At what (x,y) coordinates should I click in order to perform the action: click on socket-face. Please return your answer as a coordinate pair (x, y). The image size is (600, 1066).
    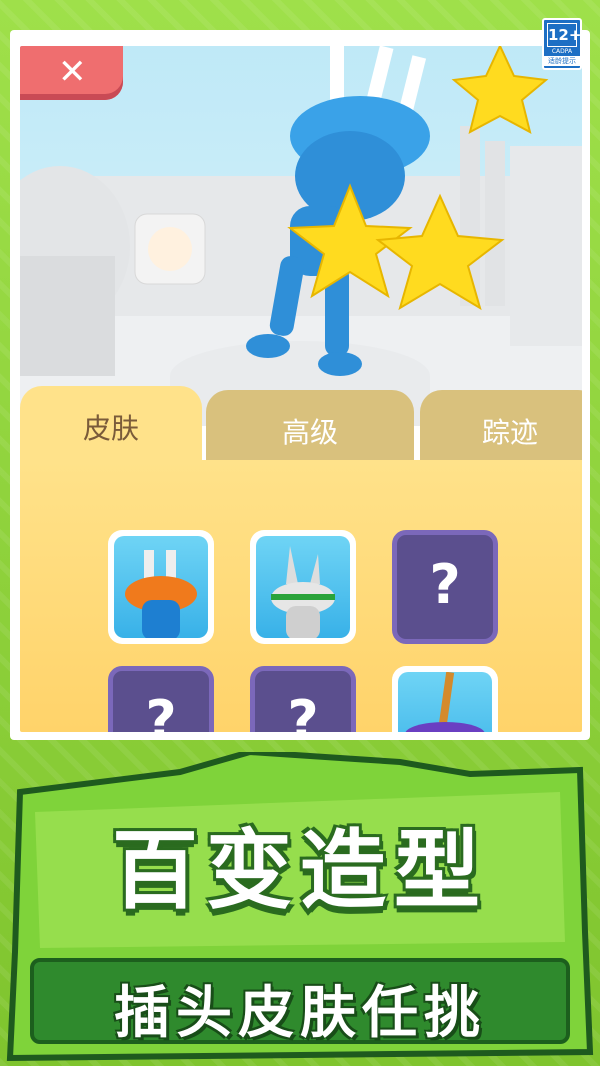
    Looking at the image, I should click on (170, 249).